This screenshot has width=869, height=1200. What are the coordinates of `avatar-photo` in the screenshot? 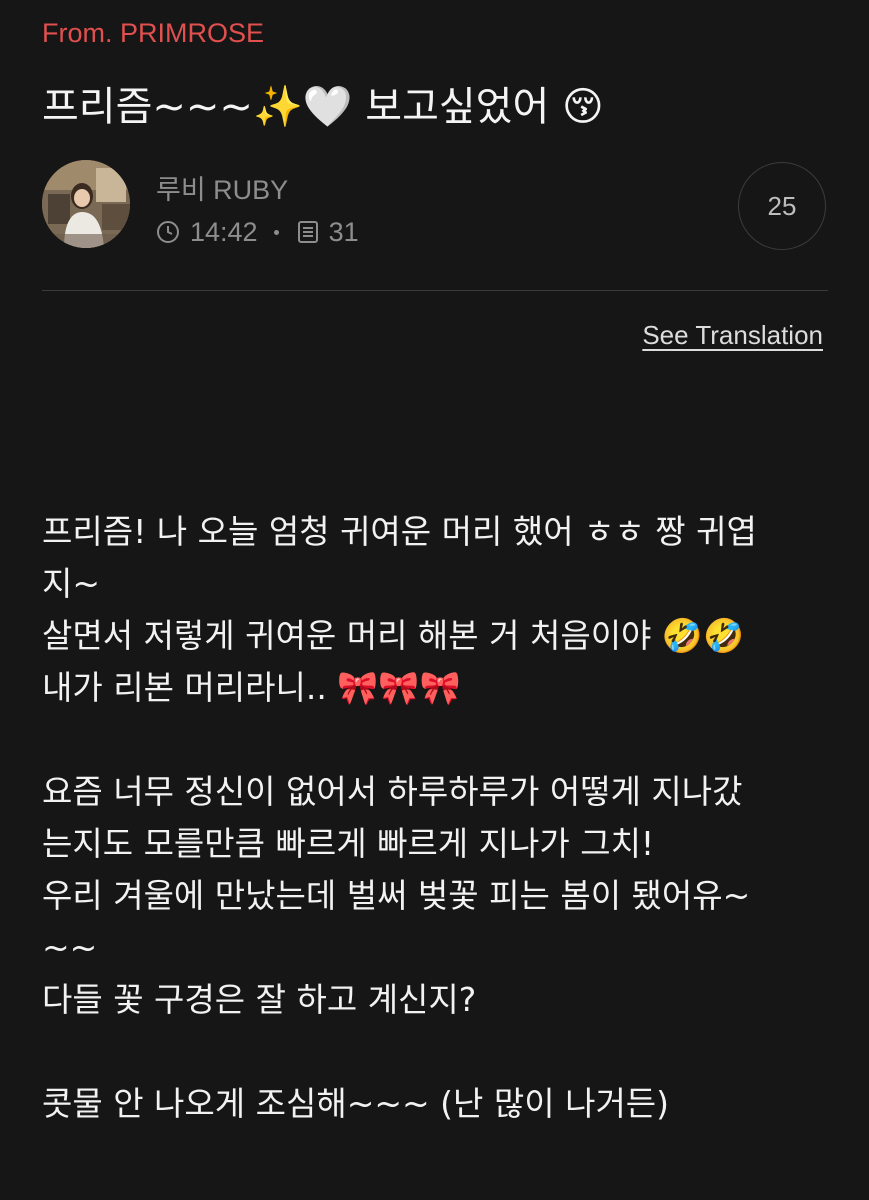 It's located at (86, 204).